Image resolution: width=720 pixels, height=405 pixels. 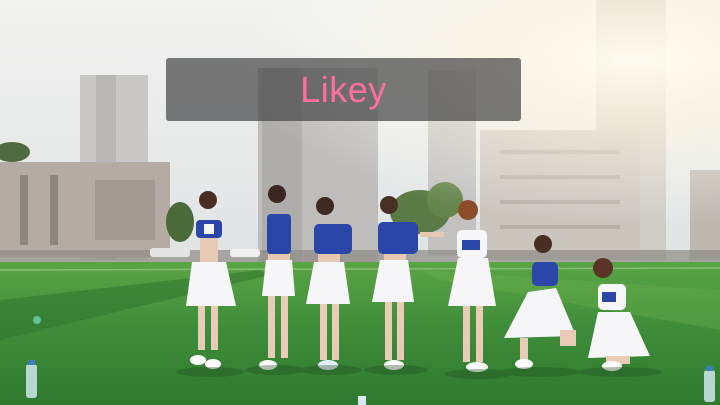 I want to click on subtitle-caption-box: Likey, so click(x=343, y=89).